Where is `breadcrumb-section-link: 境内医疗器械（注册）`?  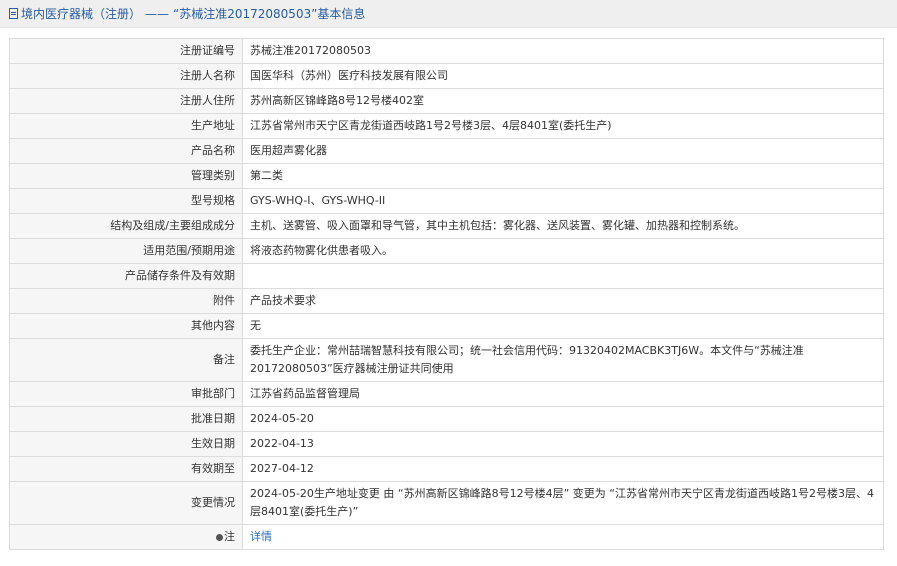 breadcrumb-section-link: 境内医疗器械（注册） is located at coordinates (81, 13).